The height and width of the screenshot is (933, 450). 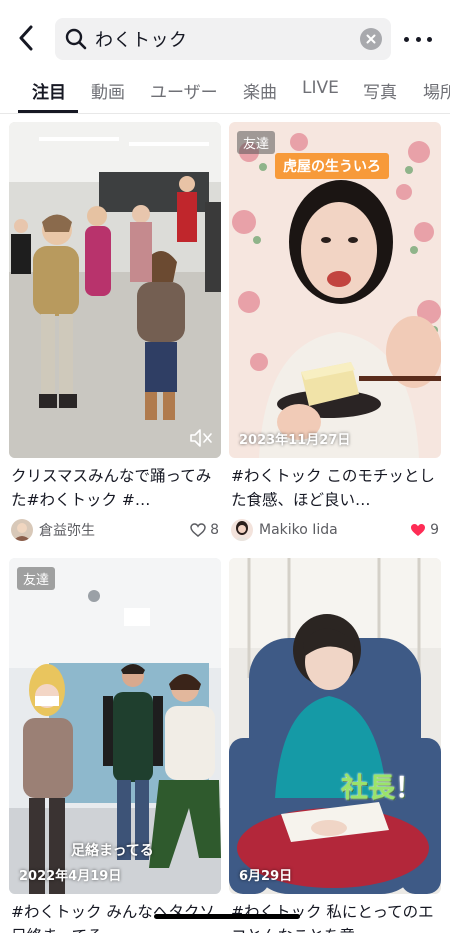 What do you see at coordinates (295, 440) in the screenshot?
I see `video-date: 2023年11月27日` at bounding box center [295, 440].